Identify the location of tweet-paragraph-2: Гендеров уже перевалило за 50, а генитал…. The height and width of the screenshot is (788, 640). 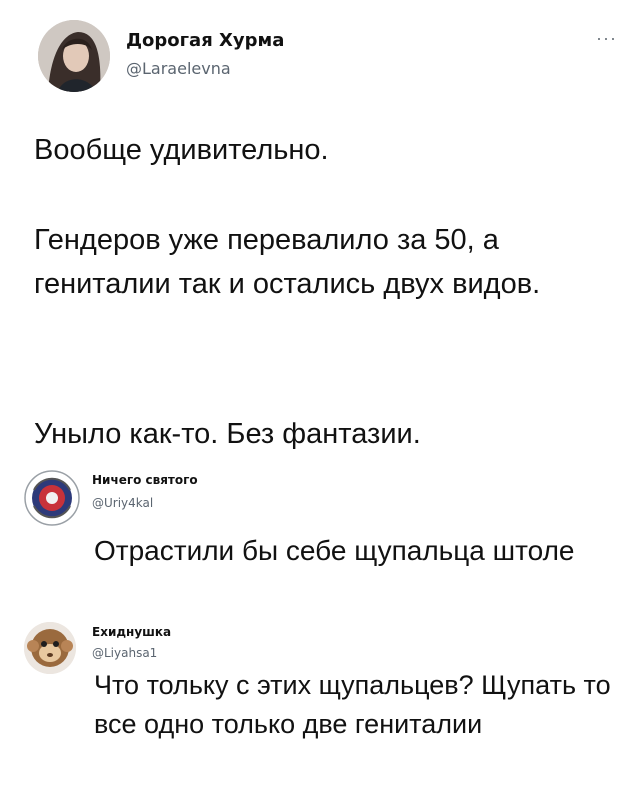
(287, 262).